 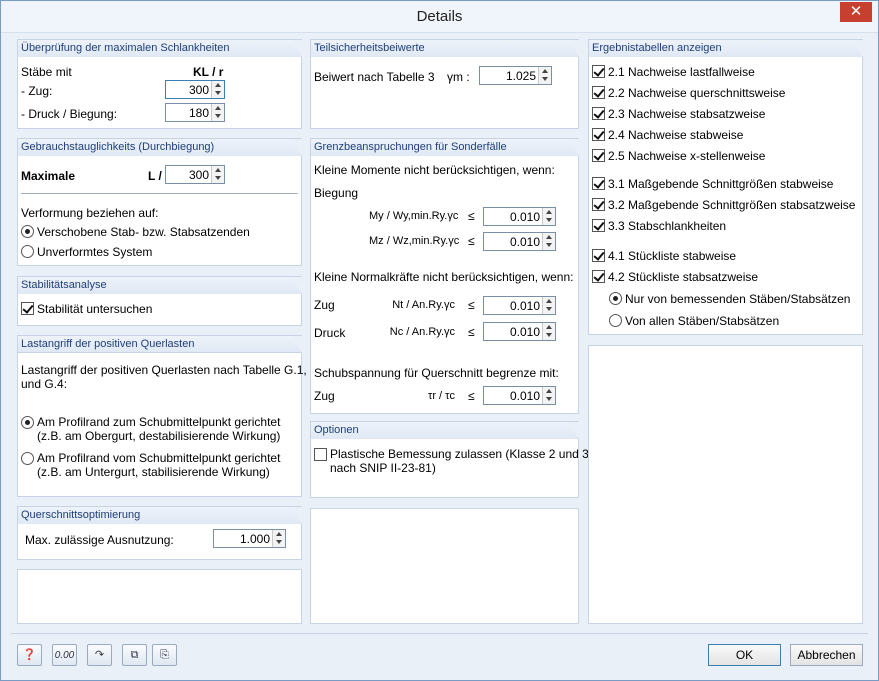 I want to click on compression-slenderness-input: 180, so click(x=195, y=112).